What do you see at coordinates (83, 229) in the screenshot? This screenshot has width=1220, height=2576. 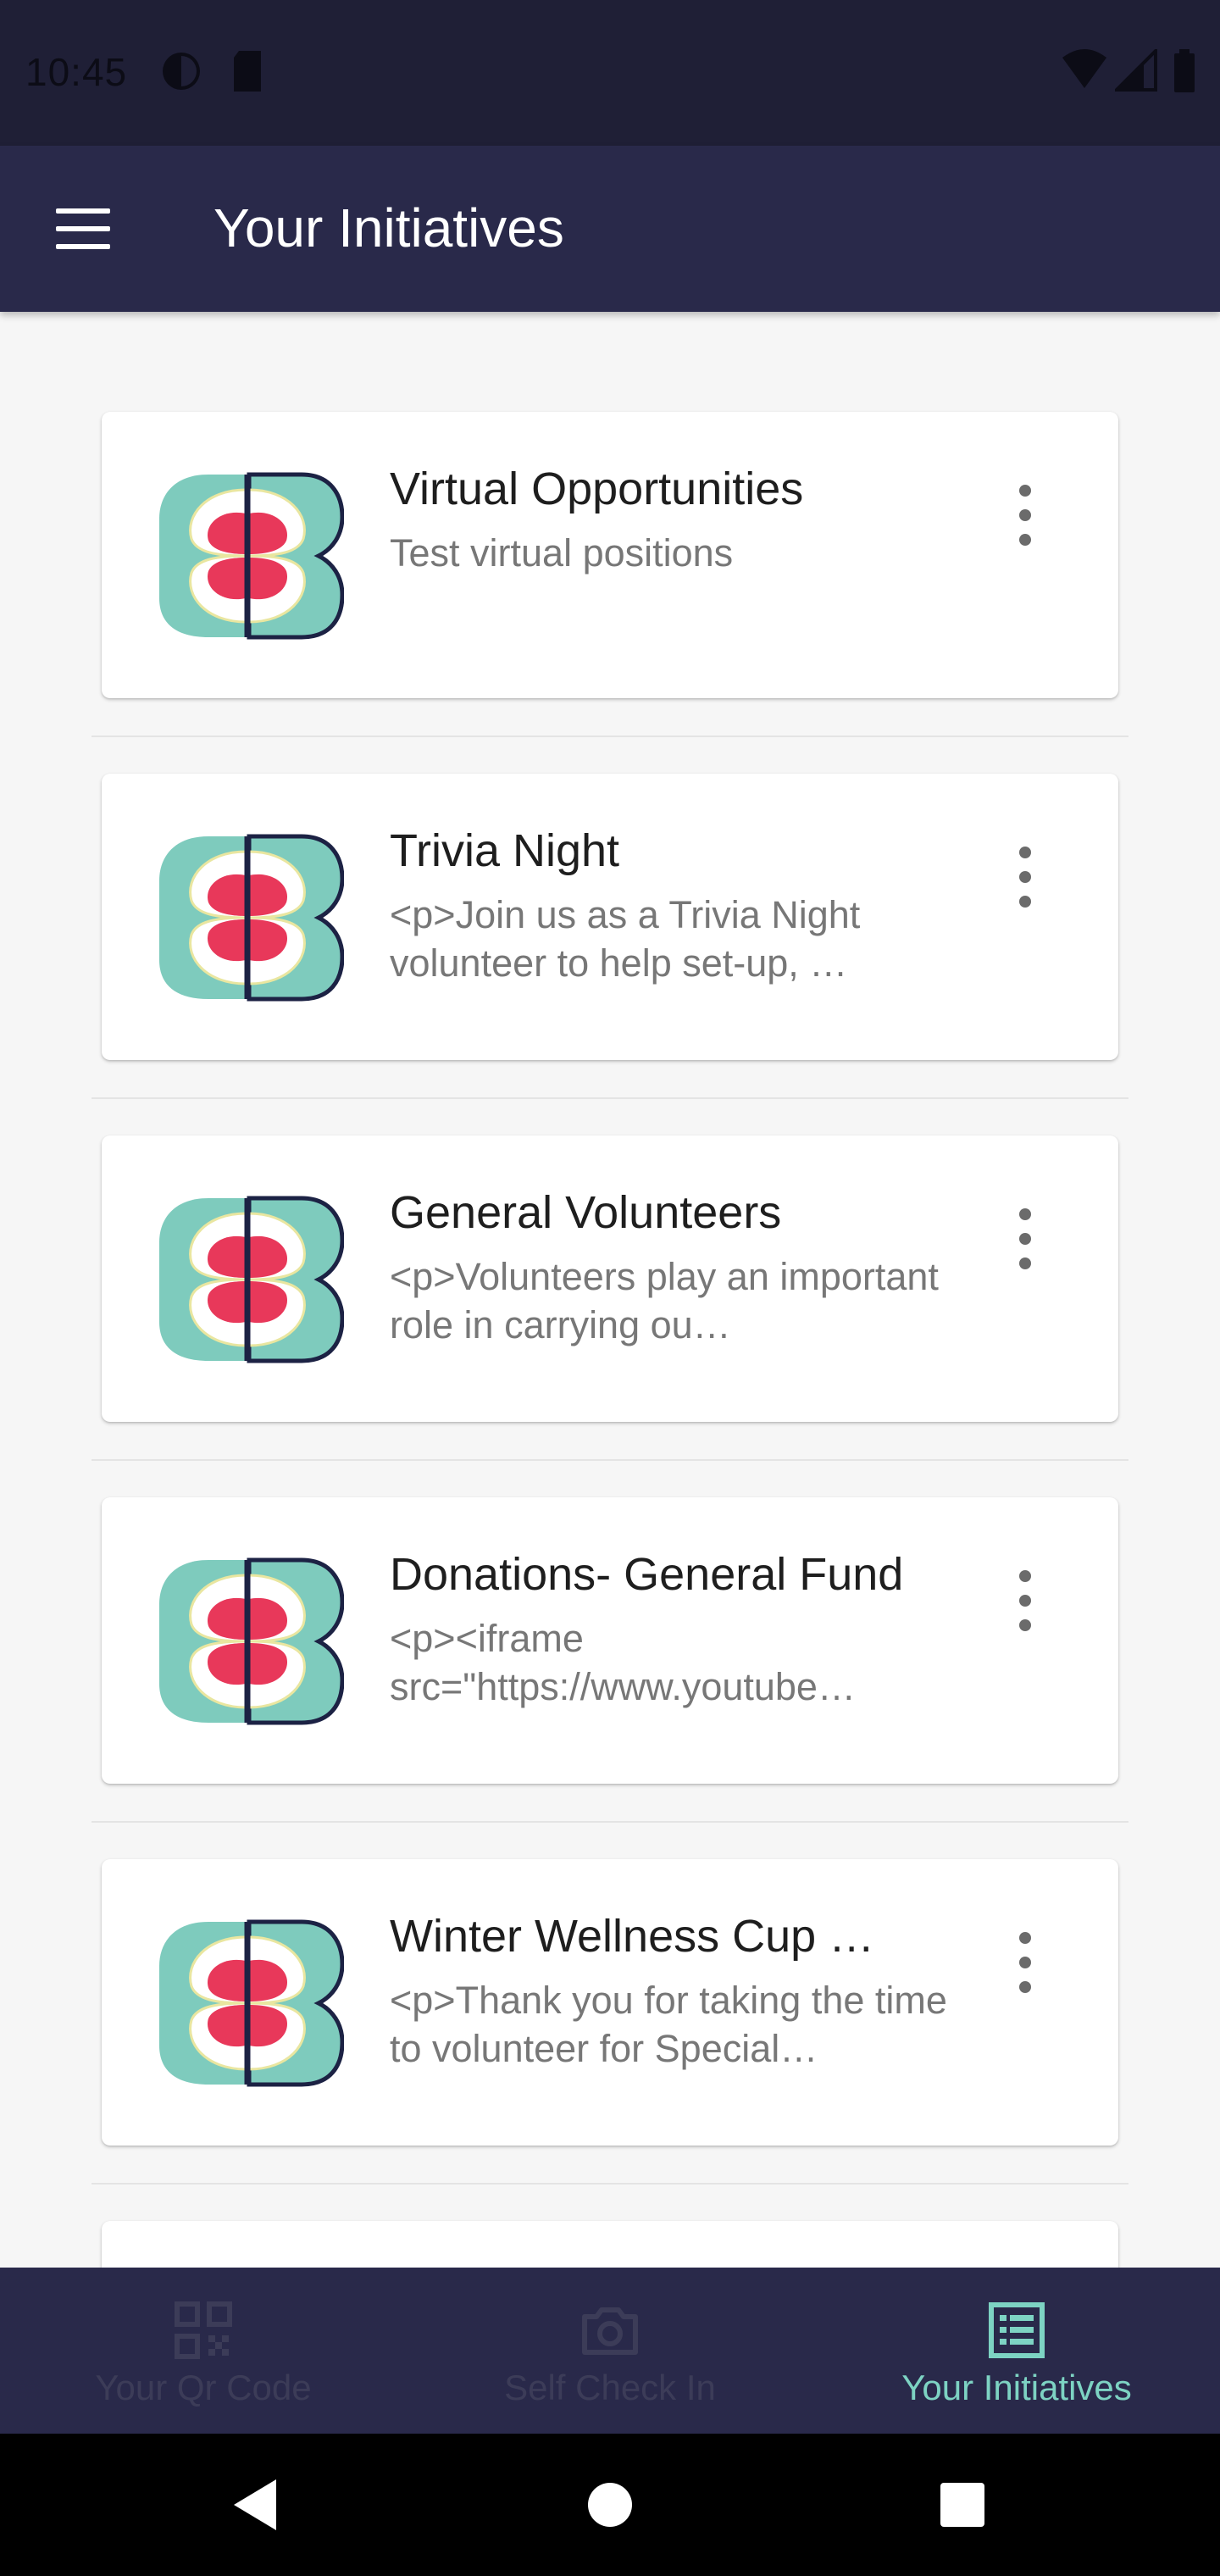 I see `menu-icon` at bounding box center [83, 229].